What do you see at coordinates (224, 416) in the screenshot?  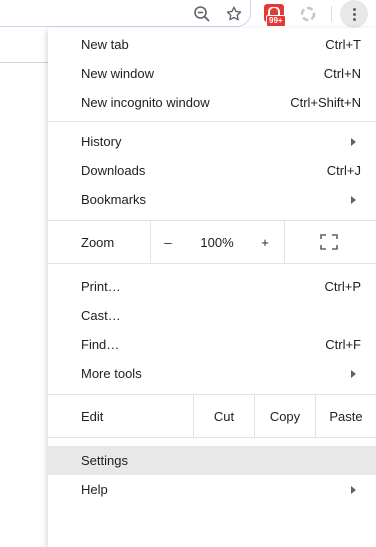 I see `cut-button: Cut` at bounding box center [224, 416].